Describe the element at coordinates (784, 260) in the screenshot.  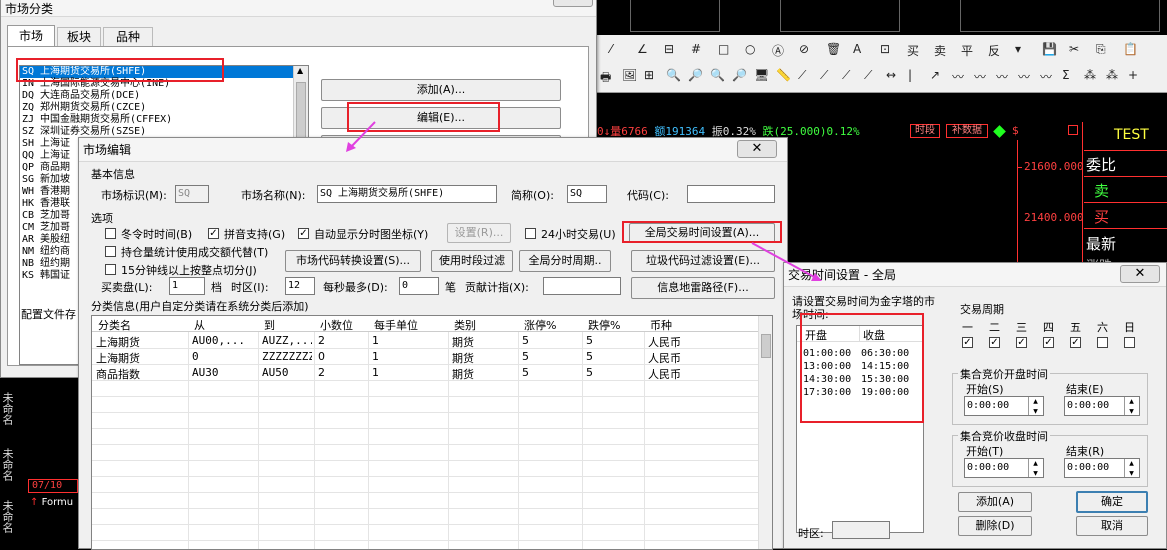
I see `arrow-global-to-time` at that location.